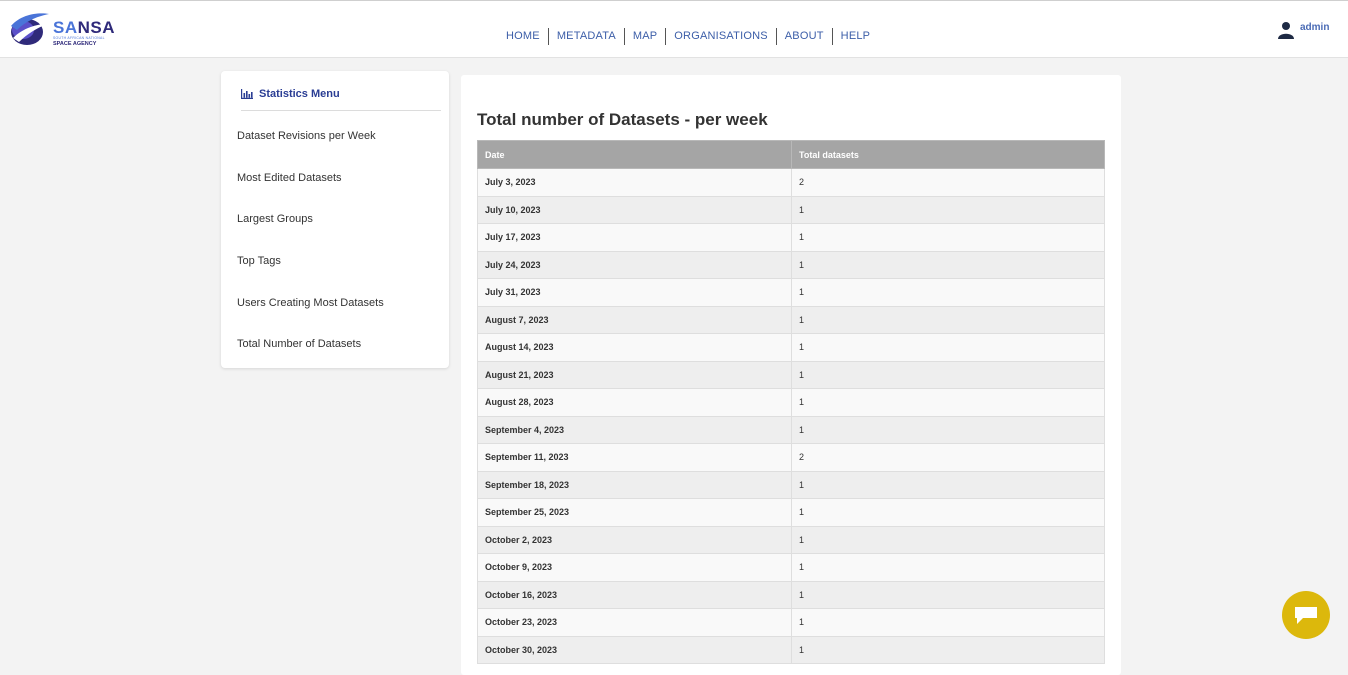  Describe the element at coordinates (634, 649) in the screenshot. I see `cell-date: October 30, 2023` at that location.